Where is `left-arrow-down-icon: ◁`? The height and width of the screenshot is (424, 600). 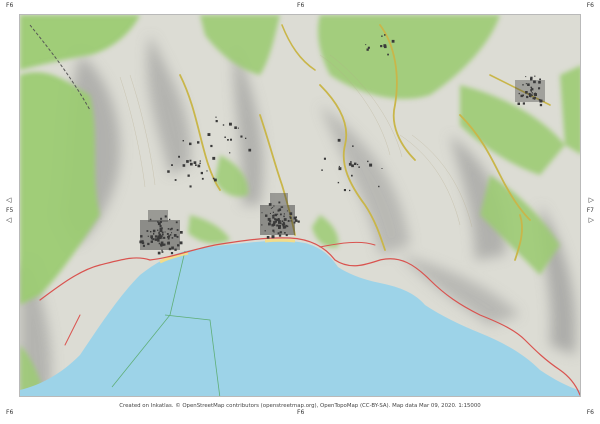 left-arrow-down-icon: ◁ is located at coordinates (9, 220).